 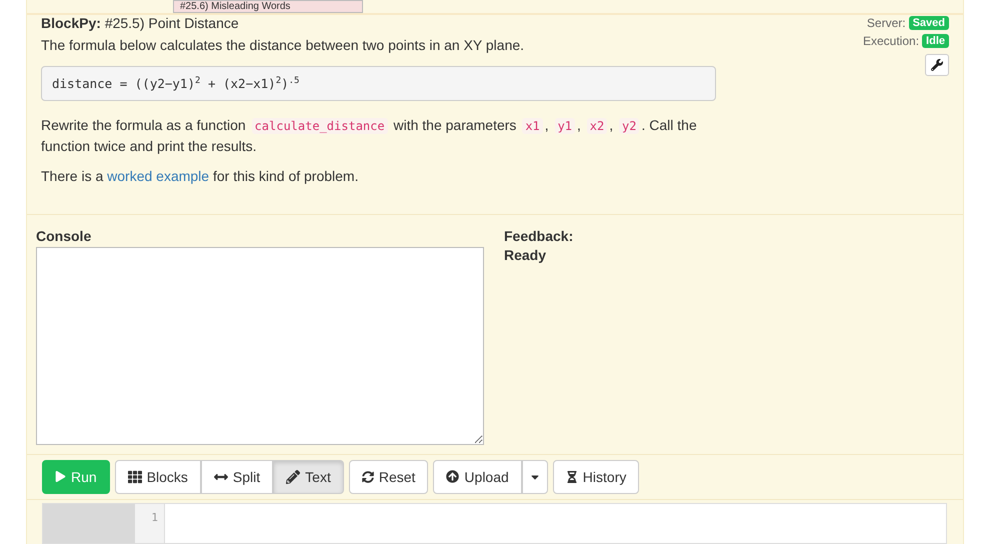 I want to click on grid-icon, so click(x=135, y=477).